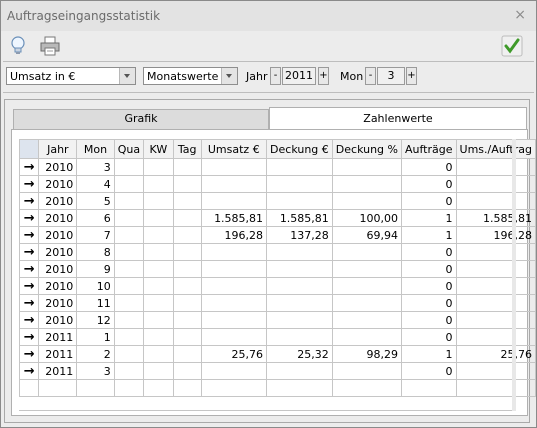 The image size is (537, 428). What do you see at coordinates (367, 235) in the screenshot?
I see `cell-deckung-pct: 69,94` at bounding box center [367, 235].